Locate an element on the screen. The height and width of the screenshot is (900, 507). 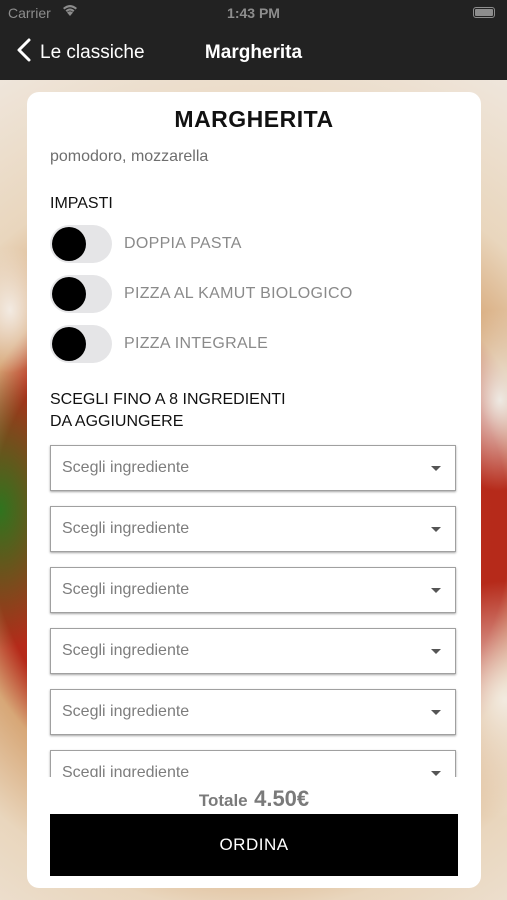
ingredient-select-3: Scegli ingrediente is located at coordinates (253, 590).